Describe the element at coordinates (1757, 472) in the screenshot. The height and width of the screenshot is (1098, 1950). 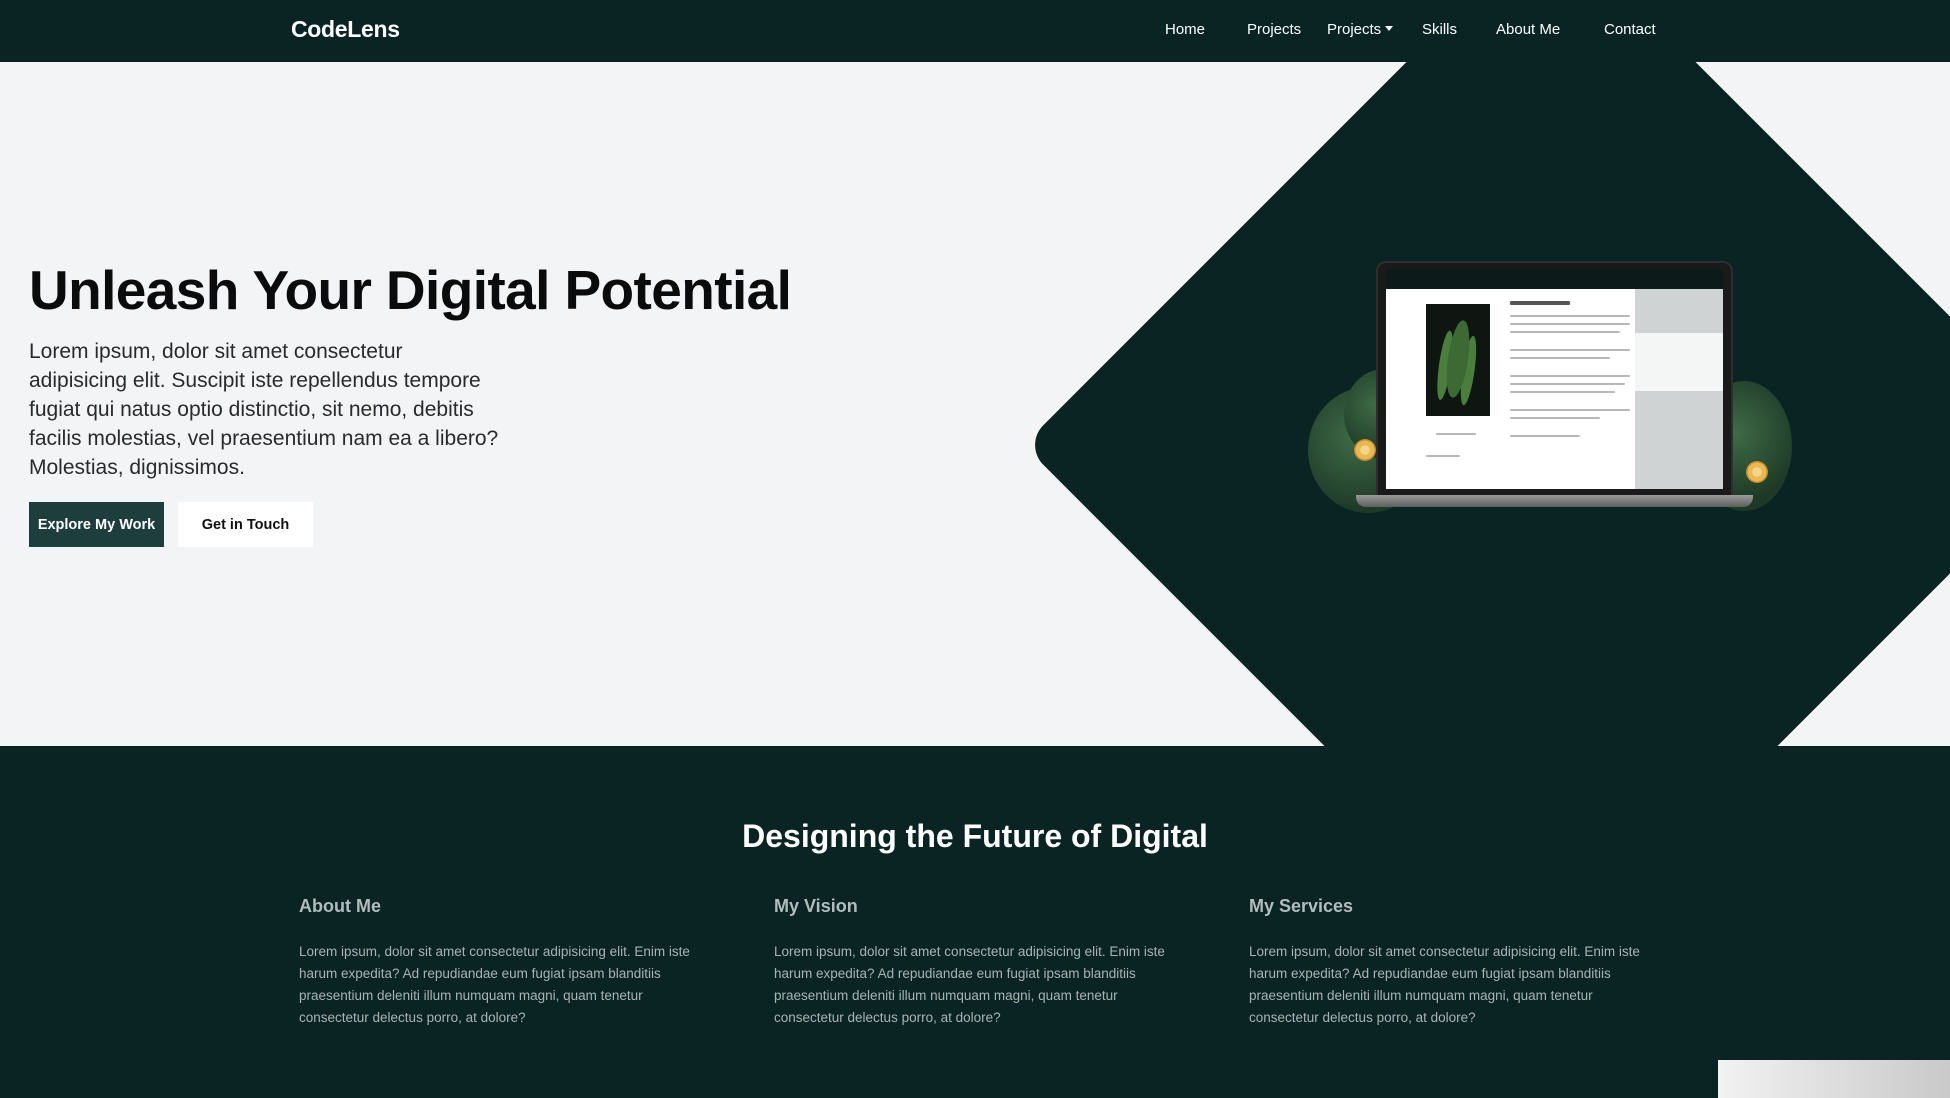
I see `flower-right` at that location.